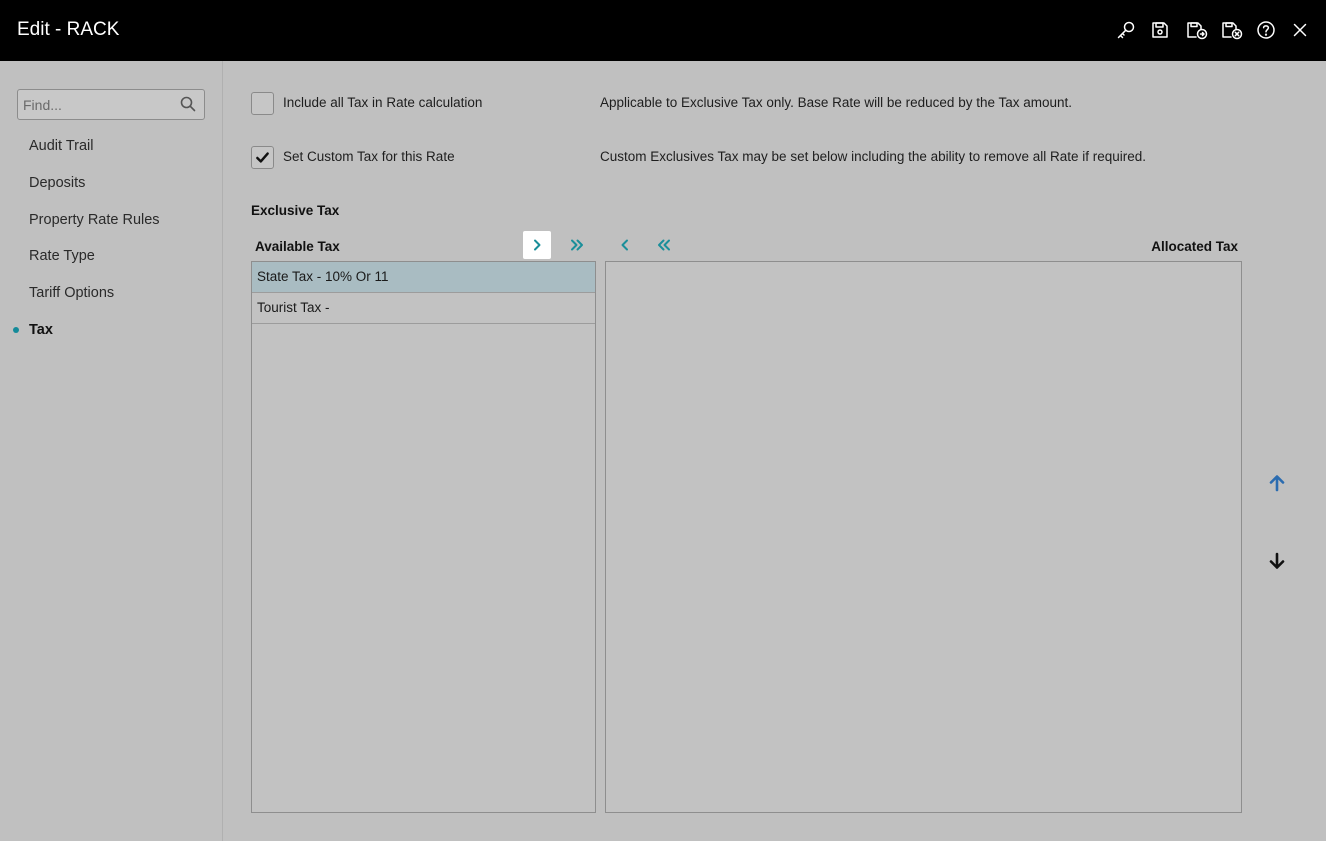 This screenshot has width=1326, height=841. I want to click on save-close-icon, so click(1232, 30).